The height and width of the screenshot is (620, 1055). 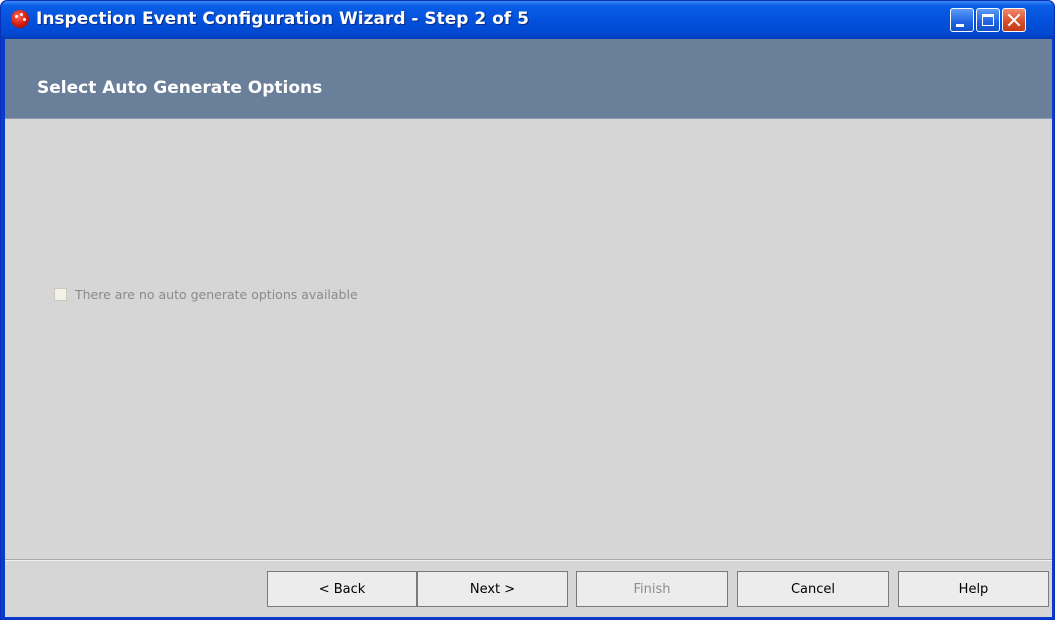 I want to click on step-header: Select Auto Generate Options, so click(x=528, y=79).